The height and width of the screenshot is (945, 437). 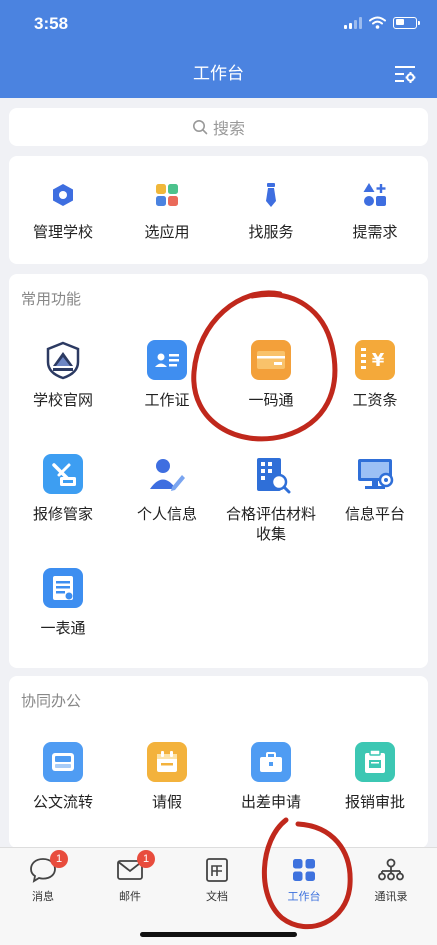 I want to click on quick-action-label: 找服务, so click(x=271, y=232).